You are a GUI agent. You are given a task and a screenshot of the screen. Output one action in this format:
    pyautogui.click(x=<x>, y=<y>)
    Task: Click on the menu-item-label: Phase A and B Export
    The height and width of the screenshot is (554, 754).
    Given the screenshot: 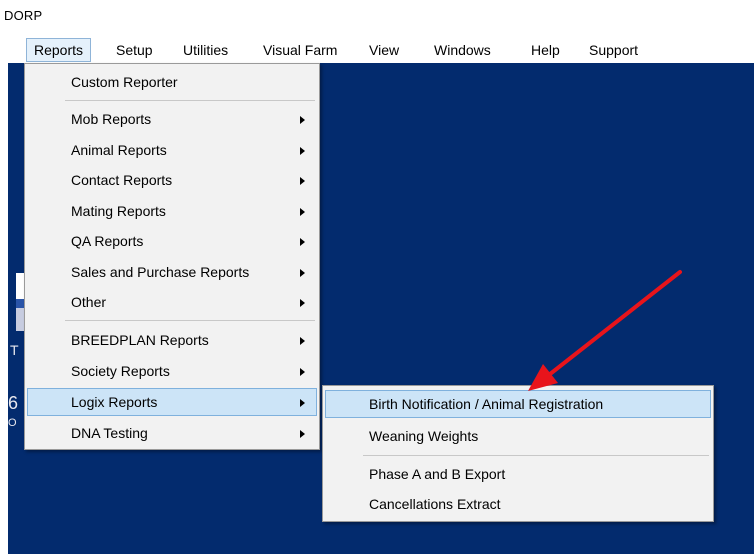 What is the action you would take?
    pyautogui.click(x=437, y=474)
    